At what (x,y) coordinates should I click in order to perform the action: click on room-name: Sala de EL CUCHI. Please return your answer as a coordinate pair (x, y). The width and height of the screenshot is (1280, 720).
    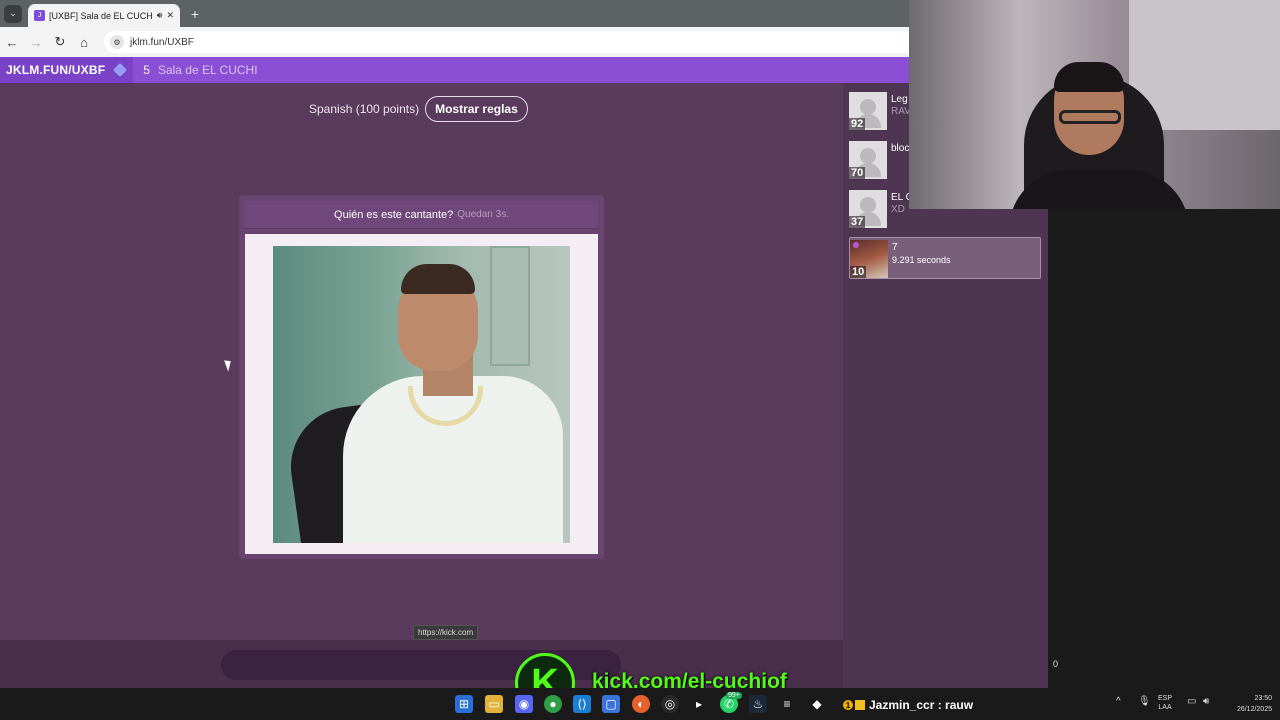
    Looking at the image, I should click on (207, 70).